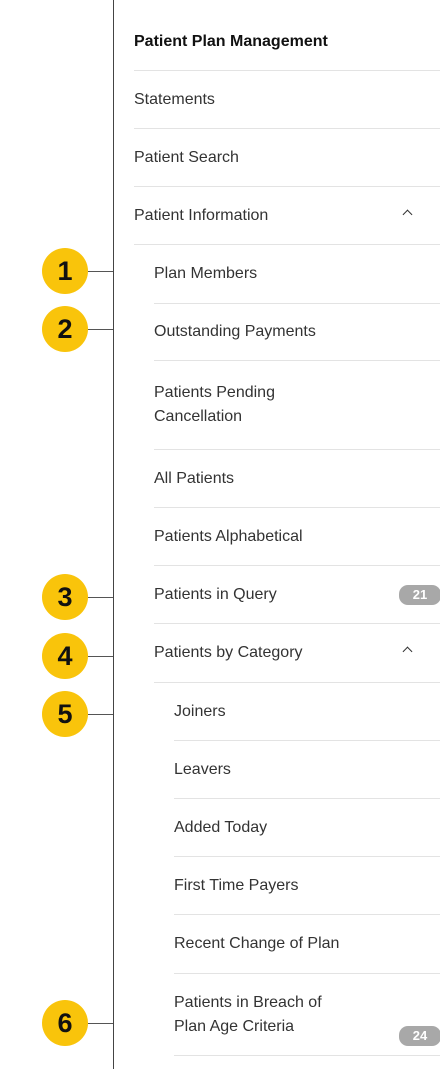 The height and width of the screenshot is (1069, 440). What do you see at coordinates (307, 770) in the screenshot?
I see `nav-item-leavers: Leavers` at bounding box center [307, 770].